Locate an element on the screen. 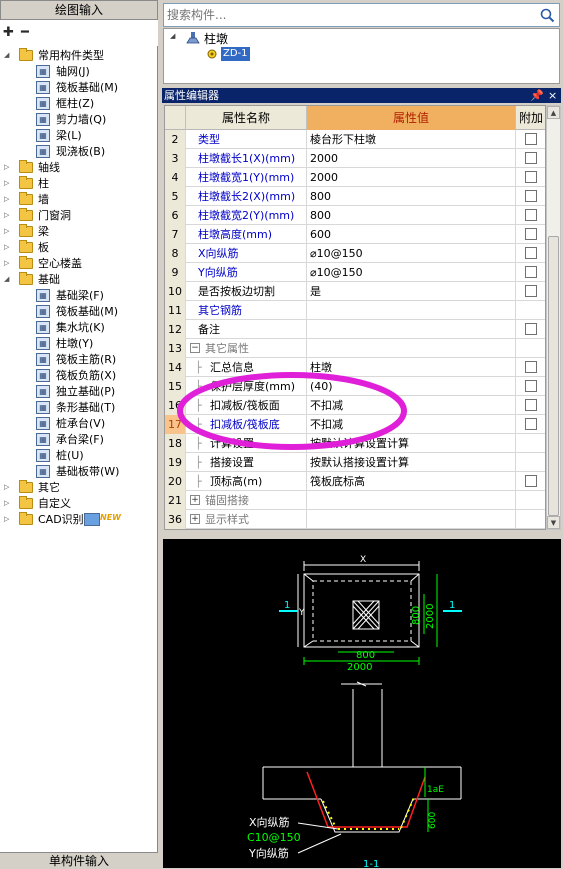 The image size is (563, 869). tree-folder: ▷ CAD识别 NEW is located at coordinates (79, 520).